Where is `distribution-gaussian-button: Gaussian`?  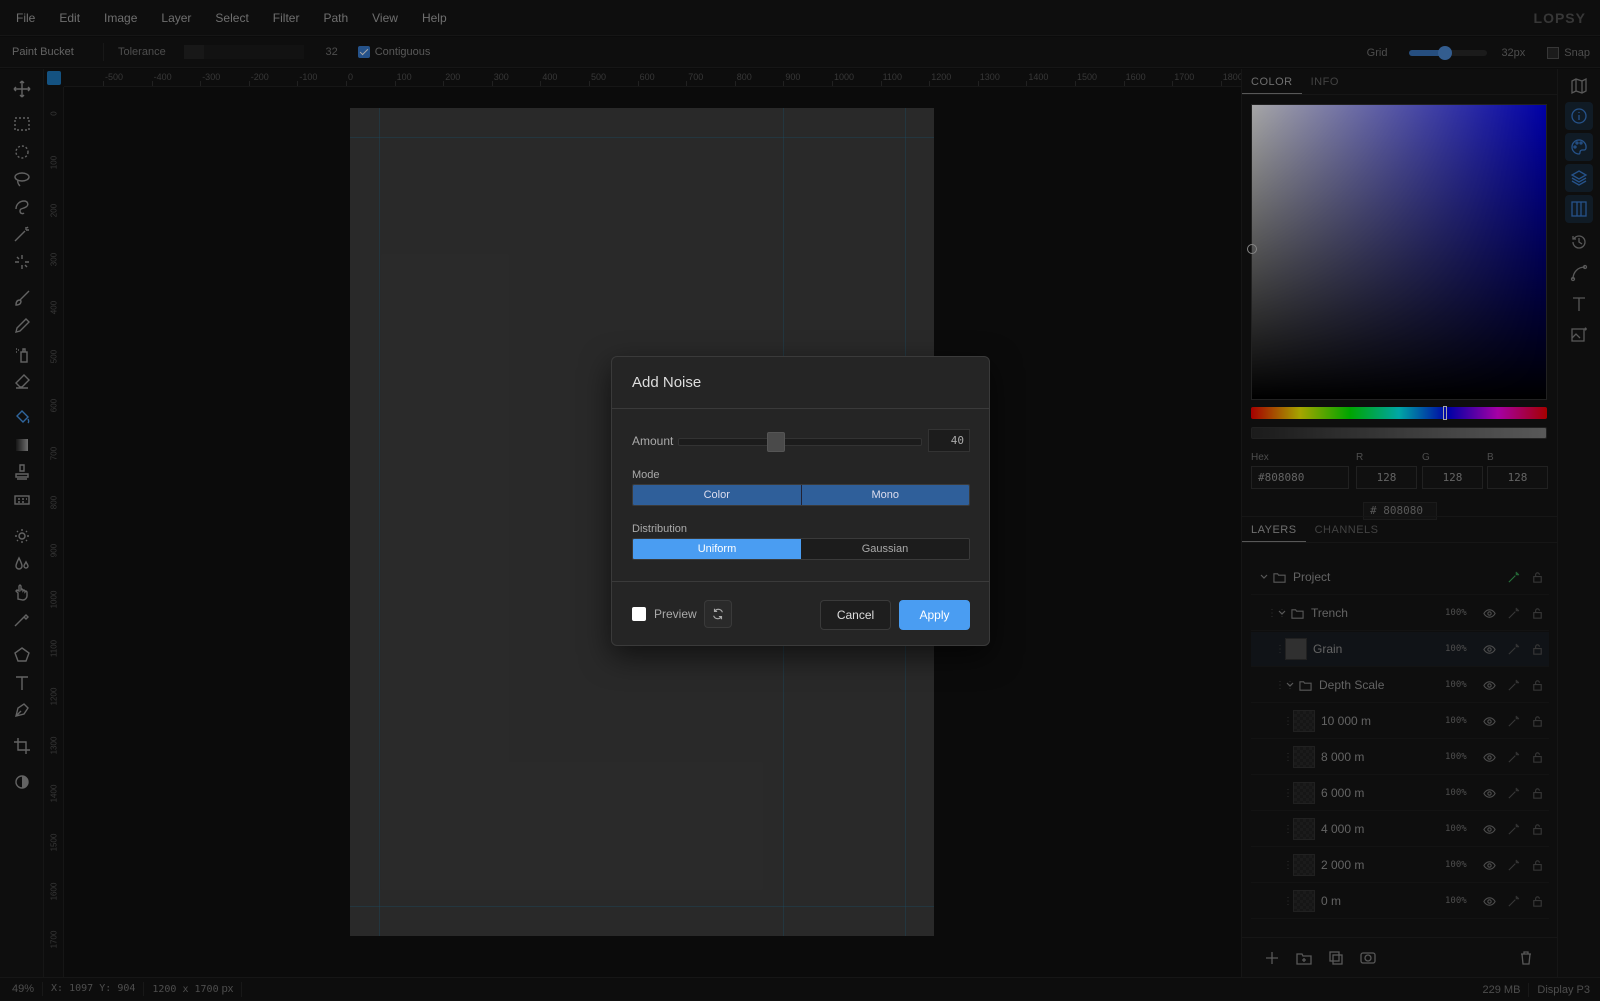
distribution-gaussian-button: Gaussian is located at coordinates (885, 549).